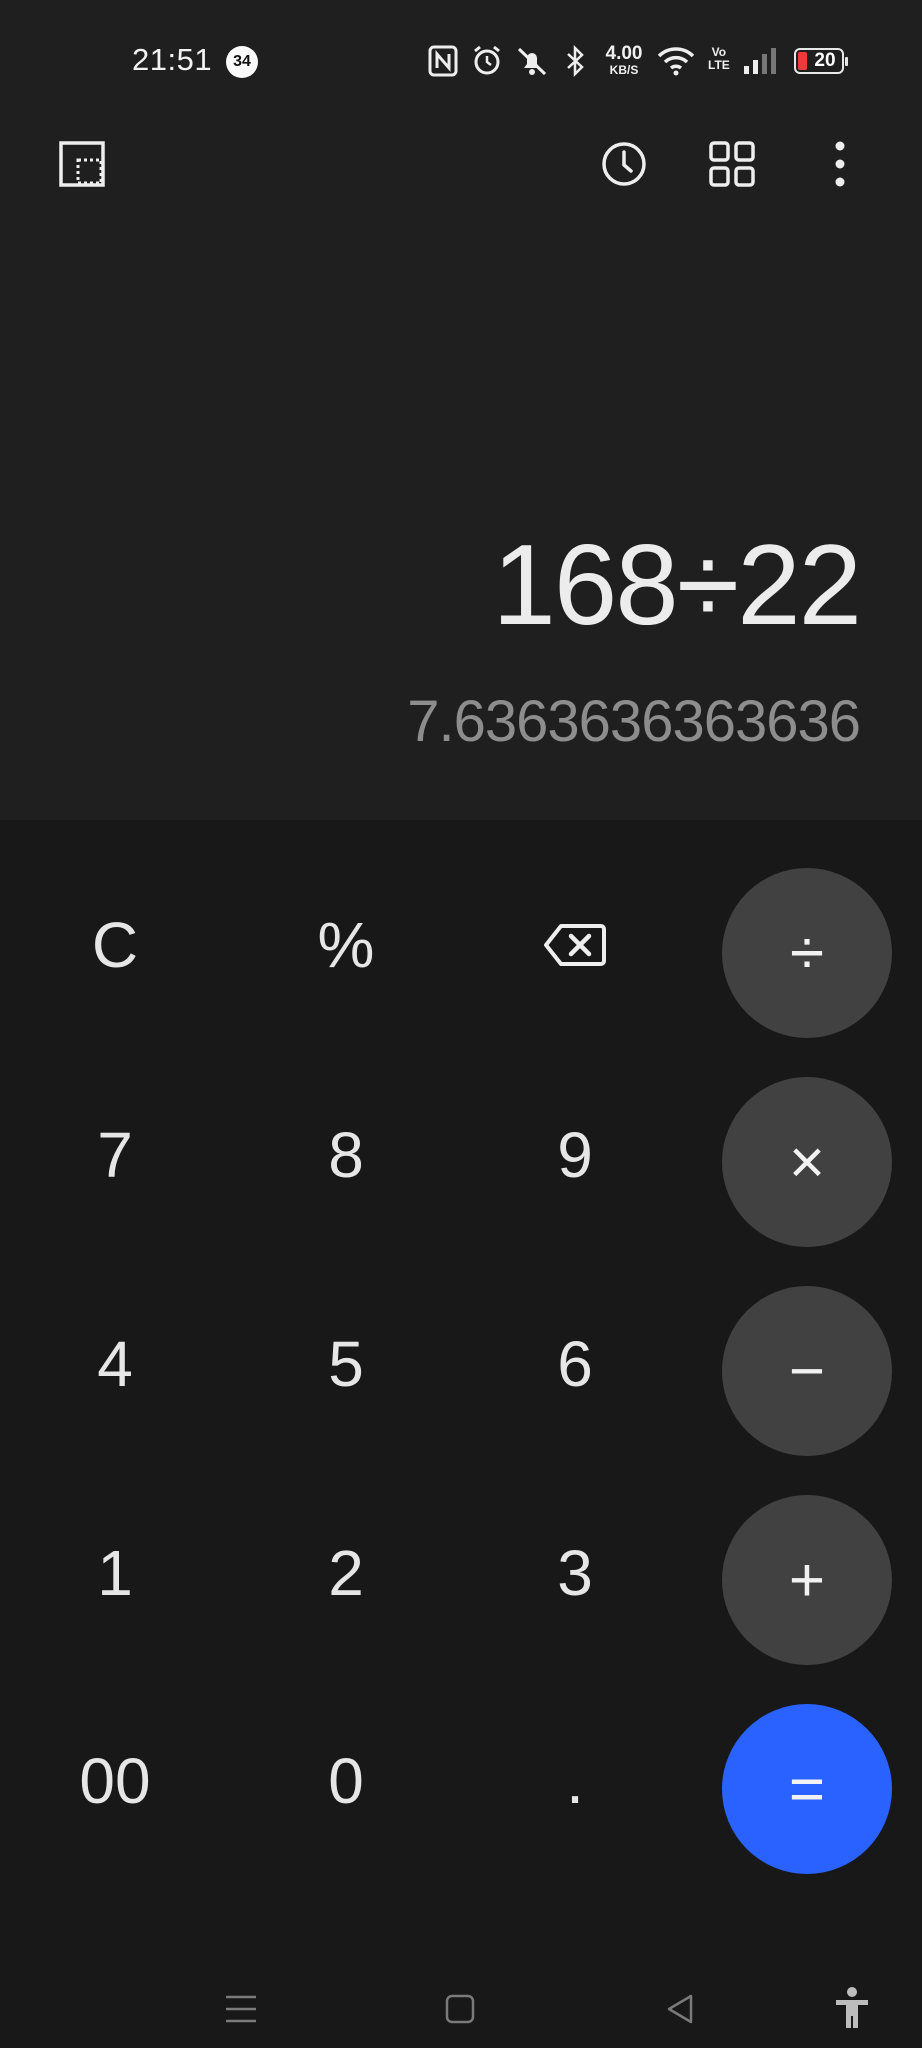  What do you see at coordinates (461, 1984) in the screenshot?
I see `system-navigation-bar` at bounding box center [461, 1984].